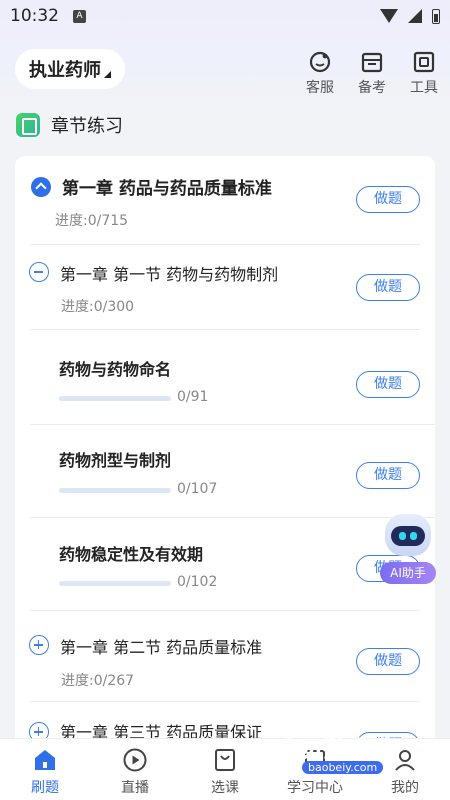  What do you see at coordinates (424, 88) in the screenshot?
I see `tool-label: 工具` at bounding box center [424, 88].